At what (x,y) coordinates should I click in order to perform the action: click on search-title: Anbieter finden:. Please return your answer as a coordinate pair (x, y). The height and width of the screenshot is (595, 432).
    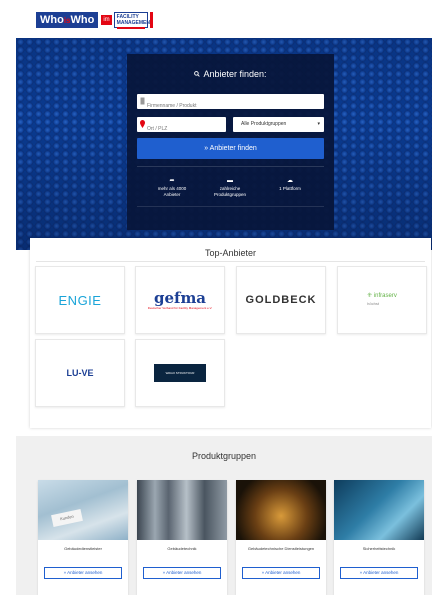
    Looking at the image, I should click on (230, 74).